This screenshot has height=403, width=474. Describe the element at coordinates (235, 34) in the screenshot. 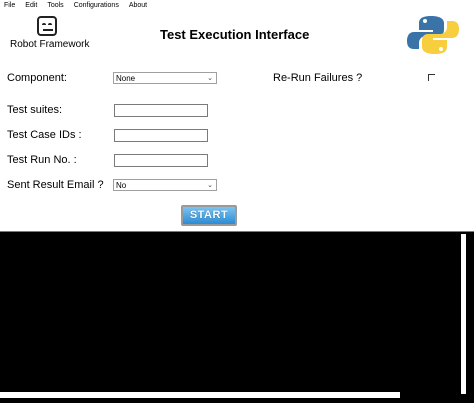

I see `page-title: Test Execution Interface` at that location.